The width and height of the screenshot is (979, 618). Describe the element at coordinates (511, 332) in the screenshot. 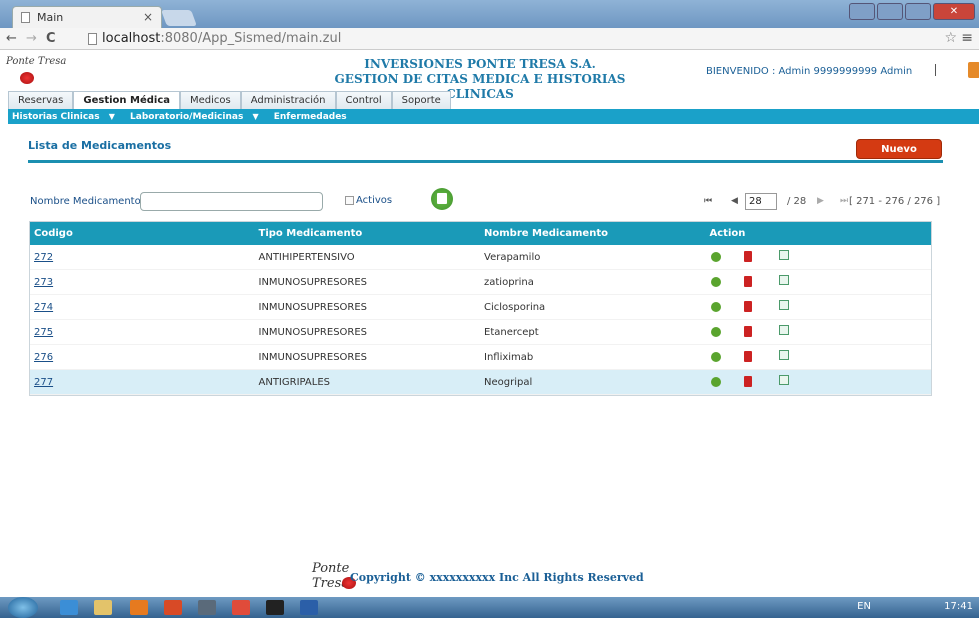

I see `name-cell: Etanercept` at that location.